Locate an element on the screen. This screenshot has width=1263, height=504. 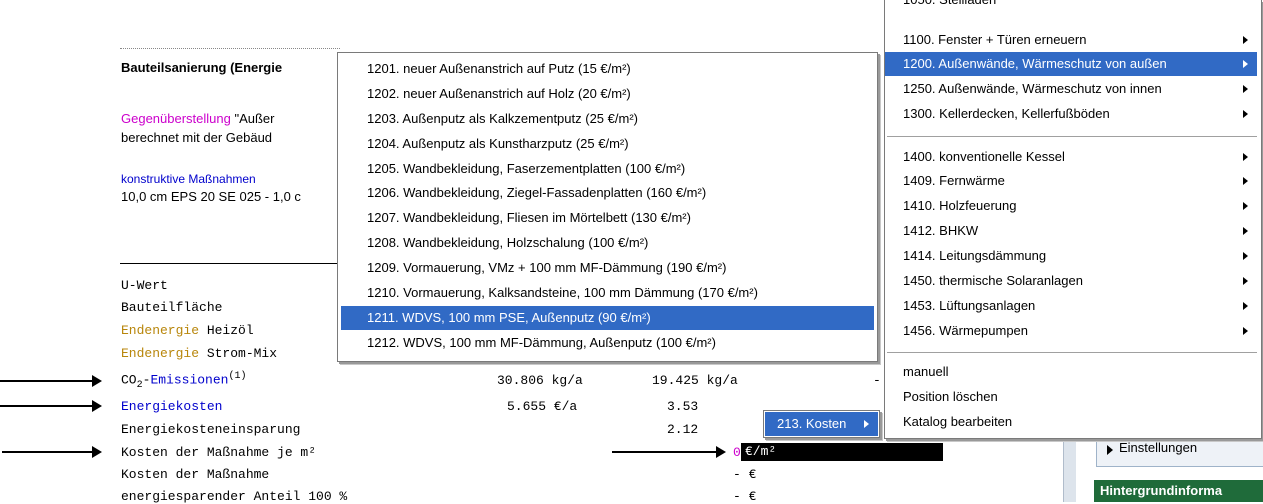
menu-label: 1453. Lüftungsanlagen is located at coordinates (969, 305).